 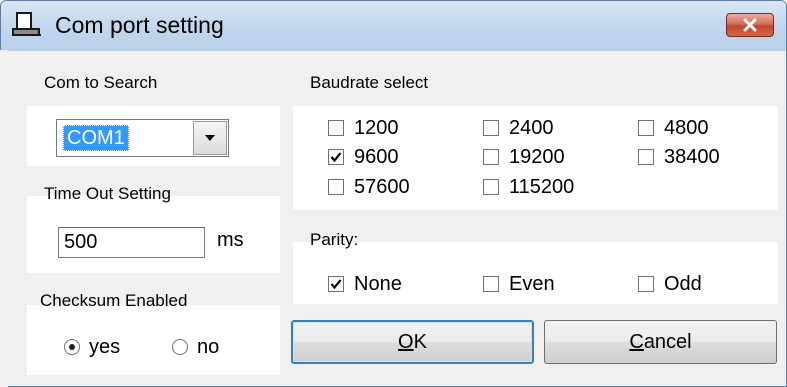 I want to click on parity-even-checkbox: Even, so click(x=519, y=284).